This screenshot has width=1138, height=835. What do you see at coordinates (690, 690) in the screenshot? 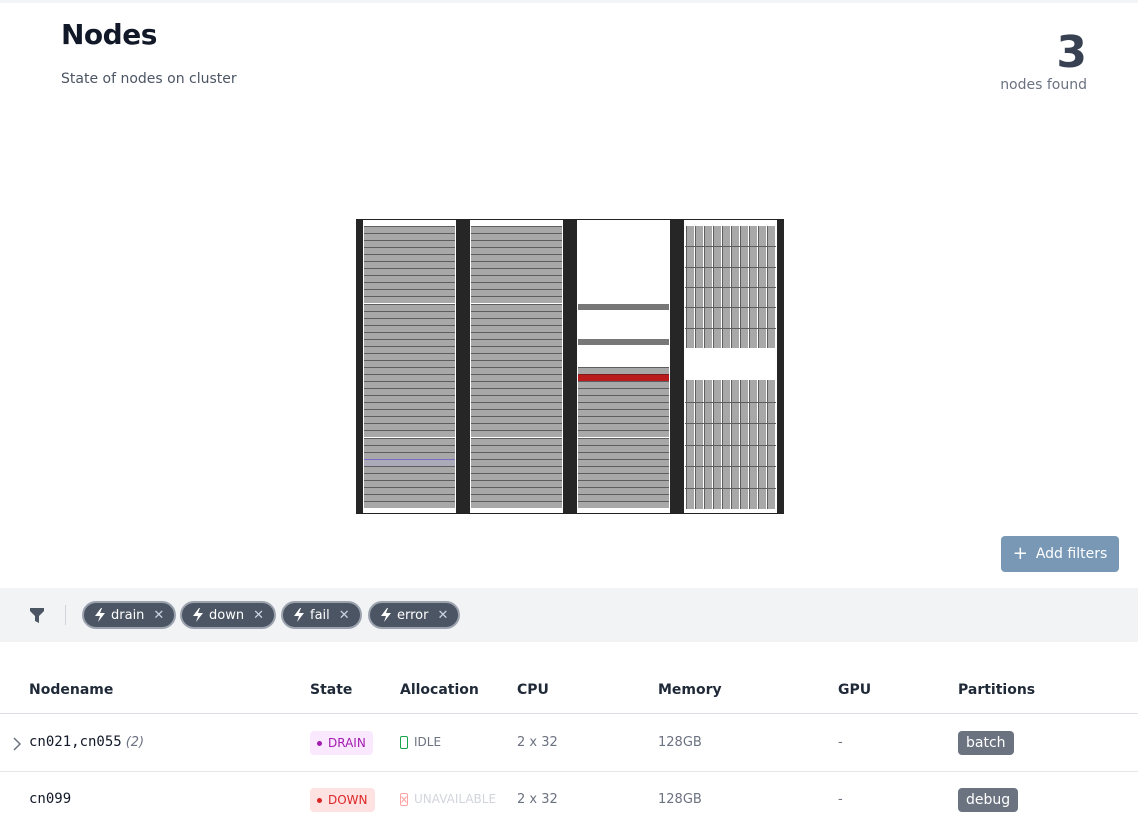
I see `column-header-memory: Memory` at bounding box center [690, 690].